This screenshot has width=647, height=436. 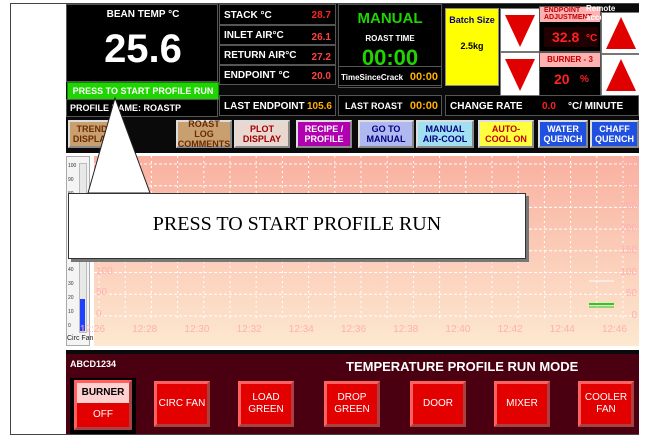 What do you see at coordinates (143, 49) in the screenshot?
I see `bean-temp-value: 25.6` at bounding box center [143, 49].